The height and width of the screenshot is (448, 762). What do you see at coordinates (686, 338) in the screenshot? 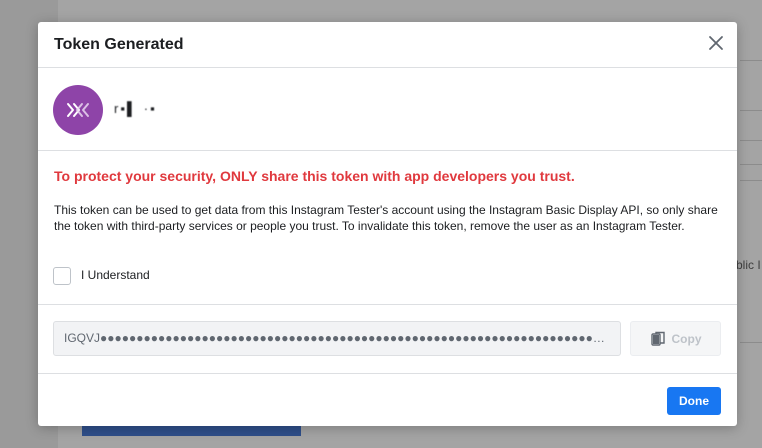
I see `copy-button-label: Copy` at bounding box center [686, 338].